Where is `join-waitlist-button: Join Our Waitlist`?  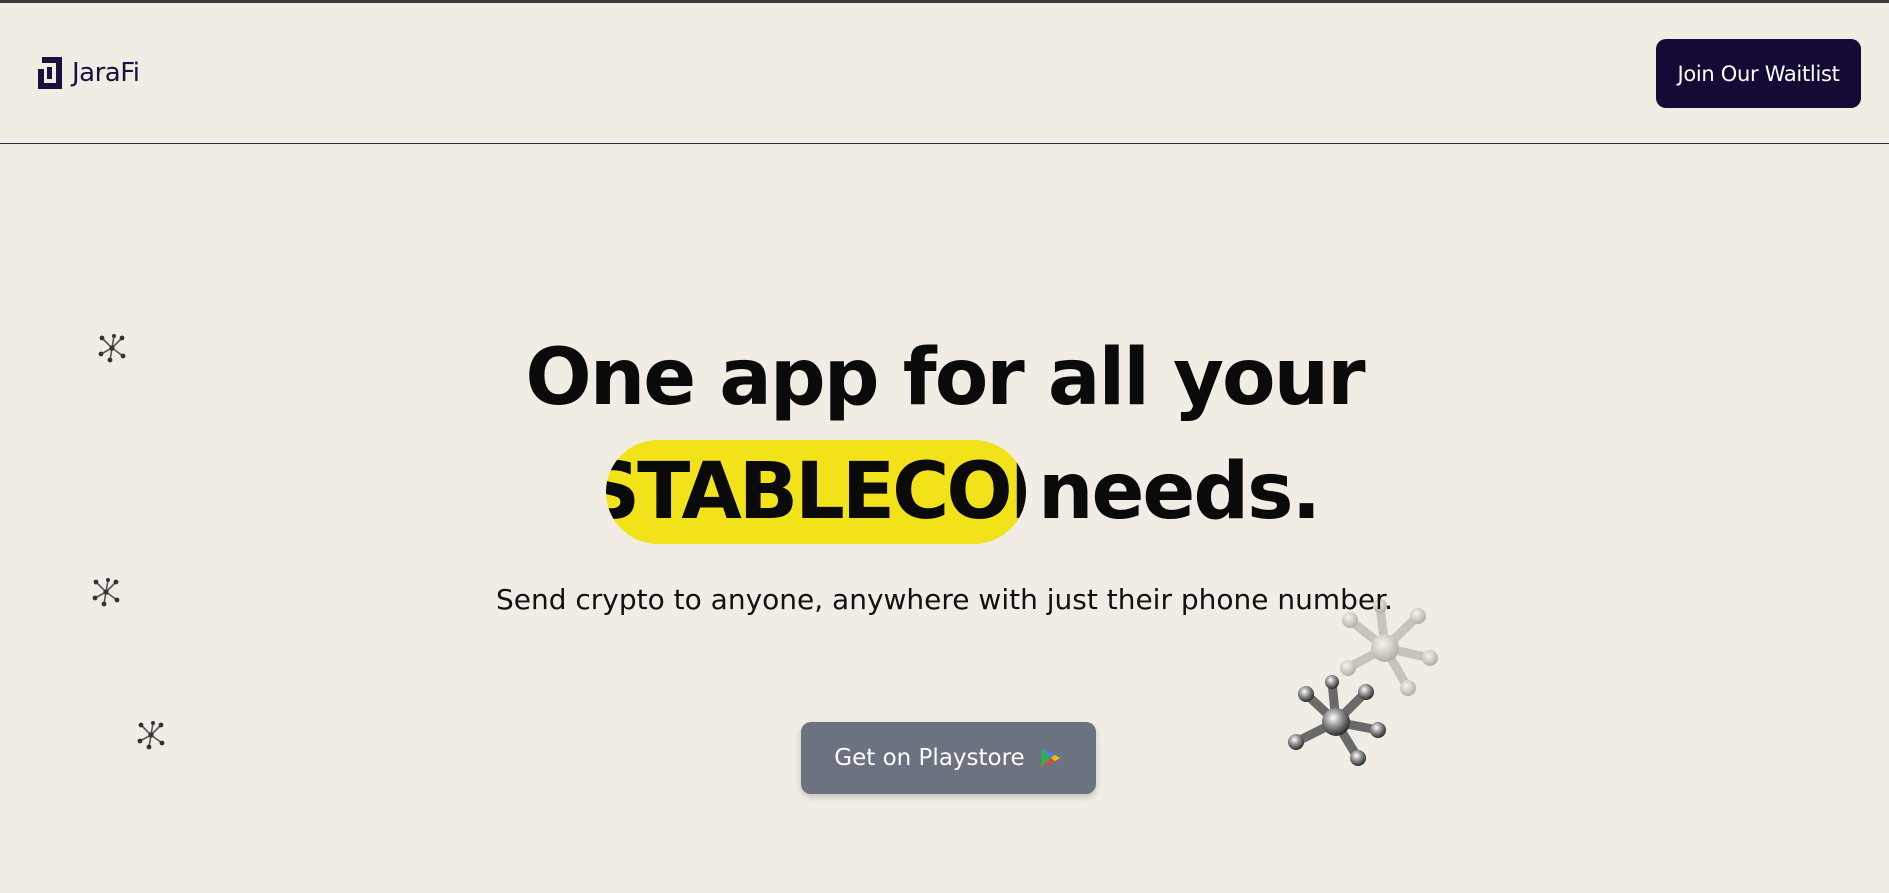 join-waitlist-button: Join Our Waitlist is located at coordinates (1758, 73).